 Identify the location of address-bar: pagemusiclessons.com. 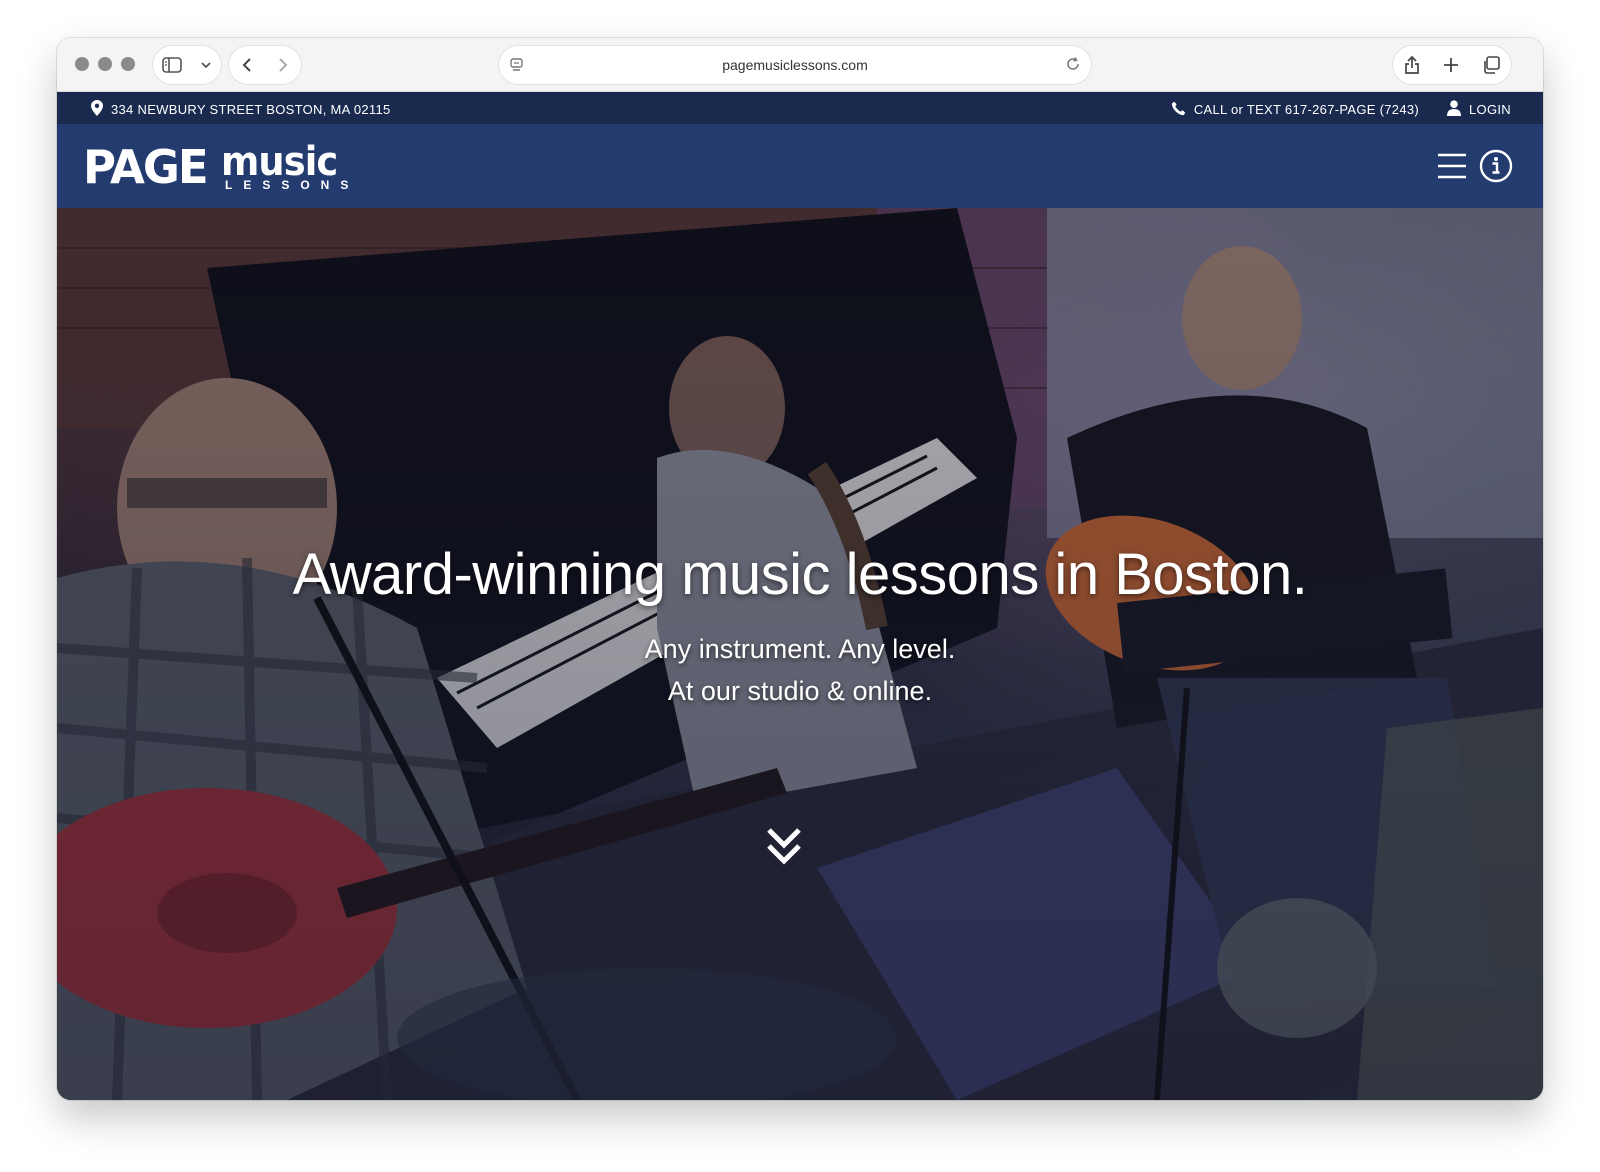
(795, 65).